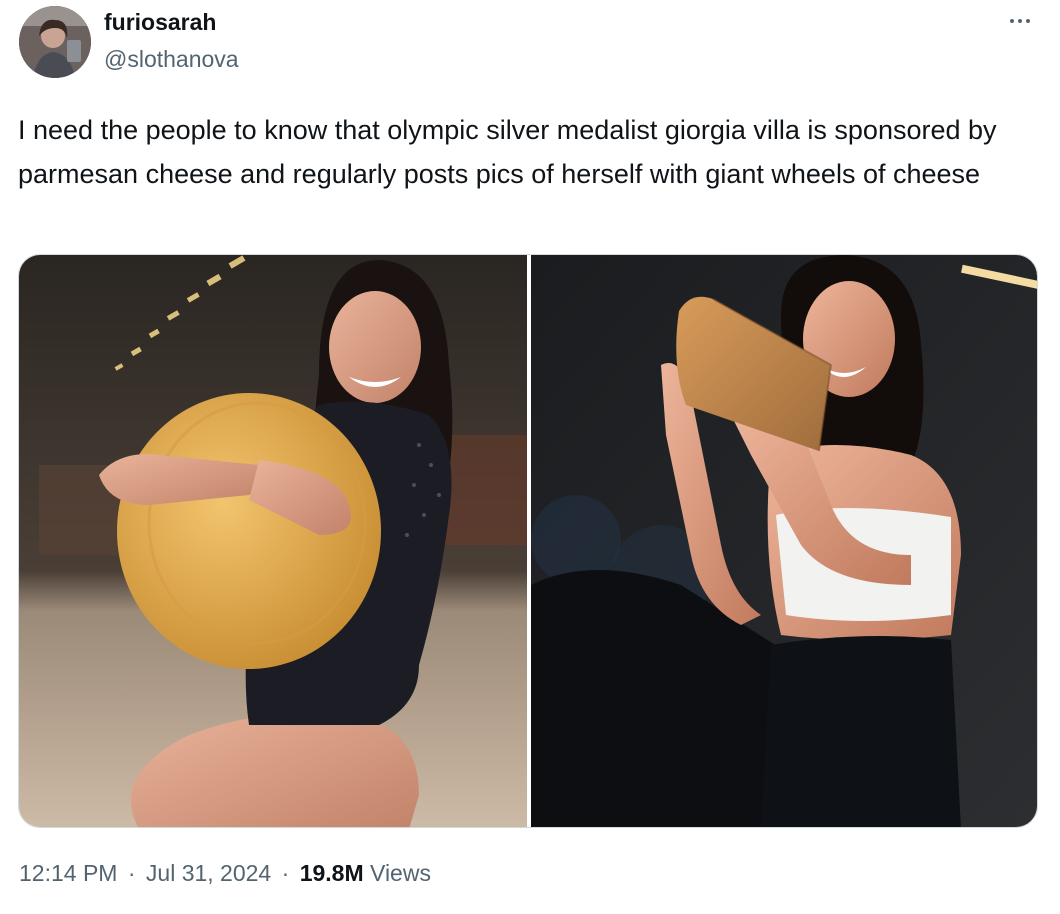 The width and height of the screenshot is (1060, 914). I want to click on author-avatar, so click(55, 42).